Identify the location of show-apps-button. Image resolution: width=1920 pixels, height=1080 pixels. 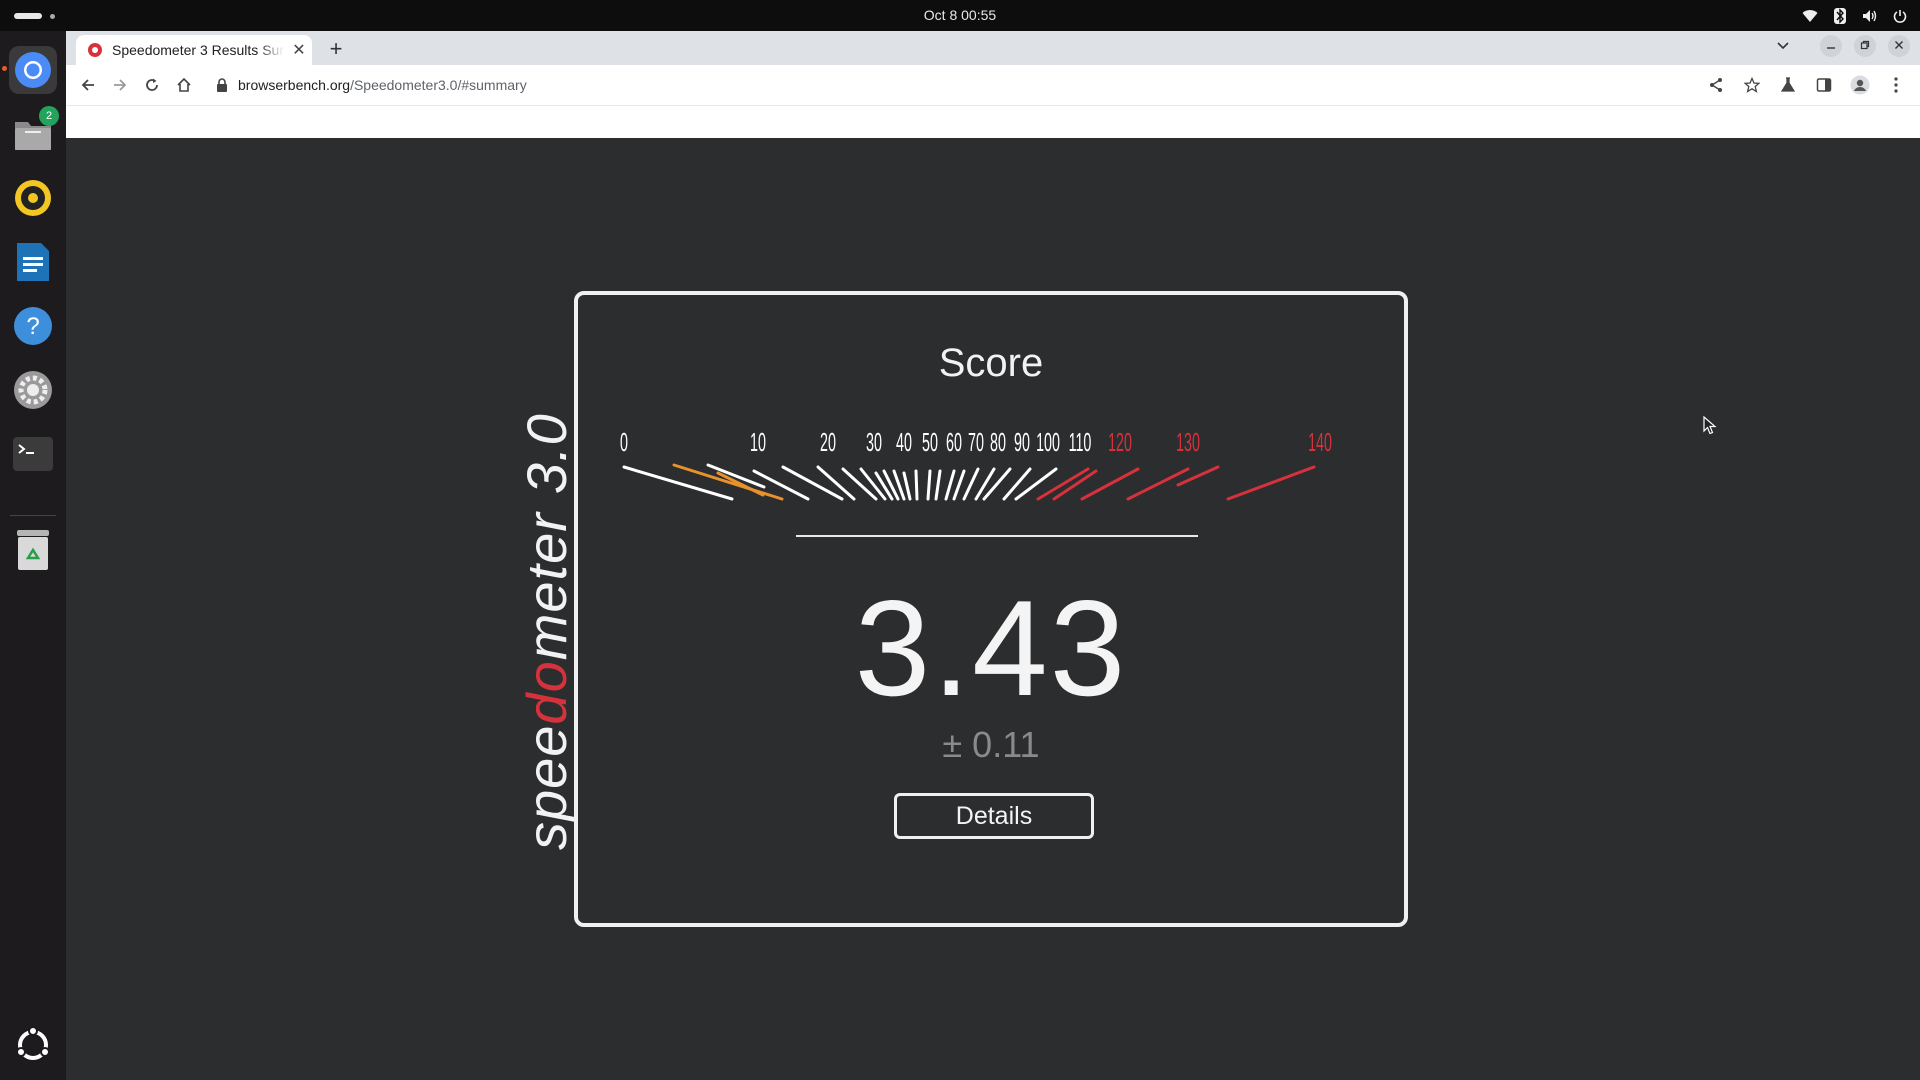
(33, 1045).